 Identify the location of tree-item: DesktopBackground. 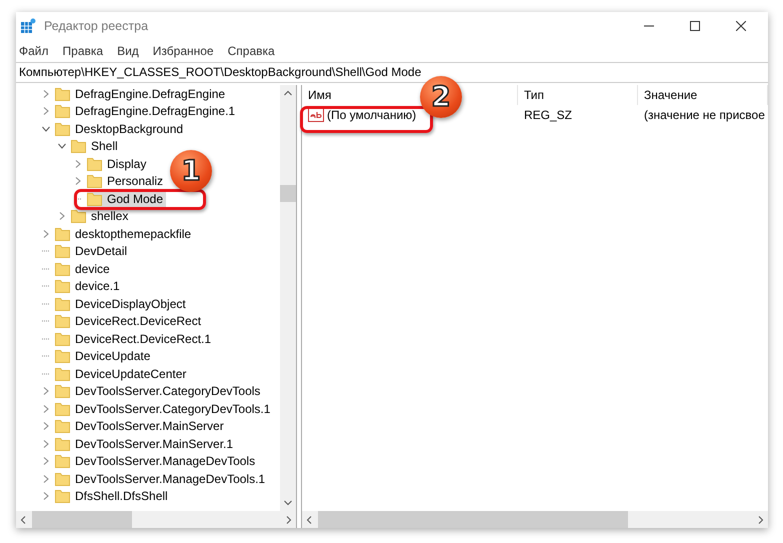
(120, 128).